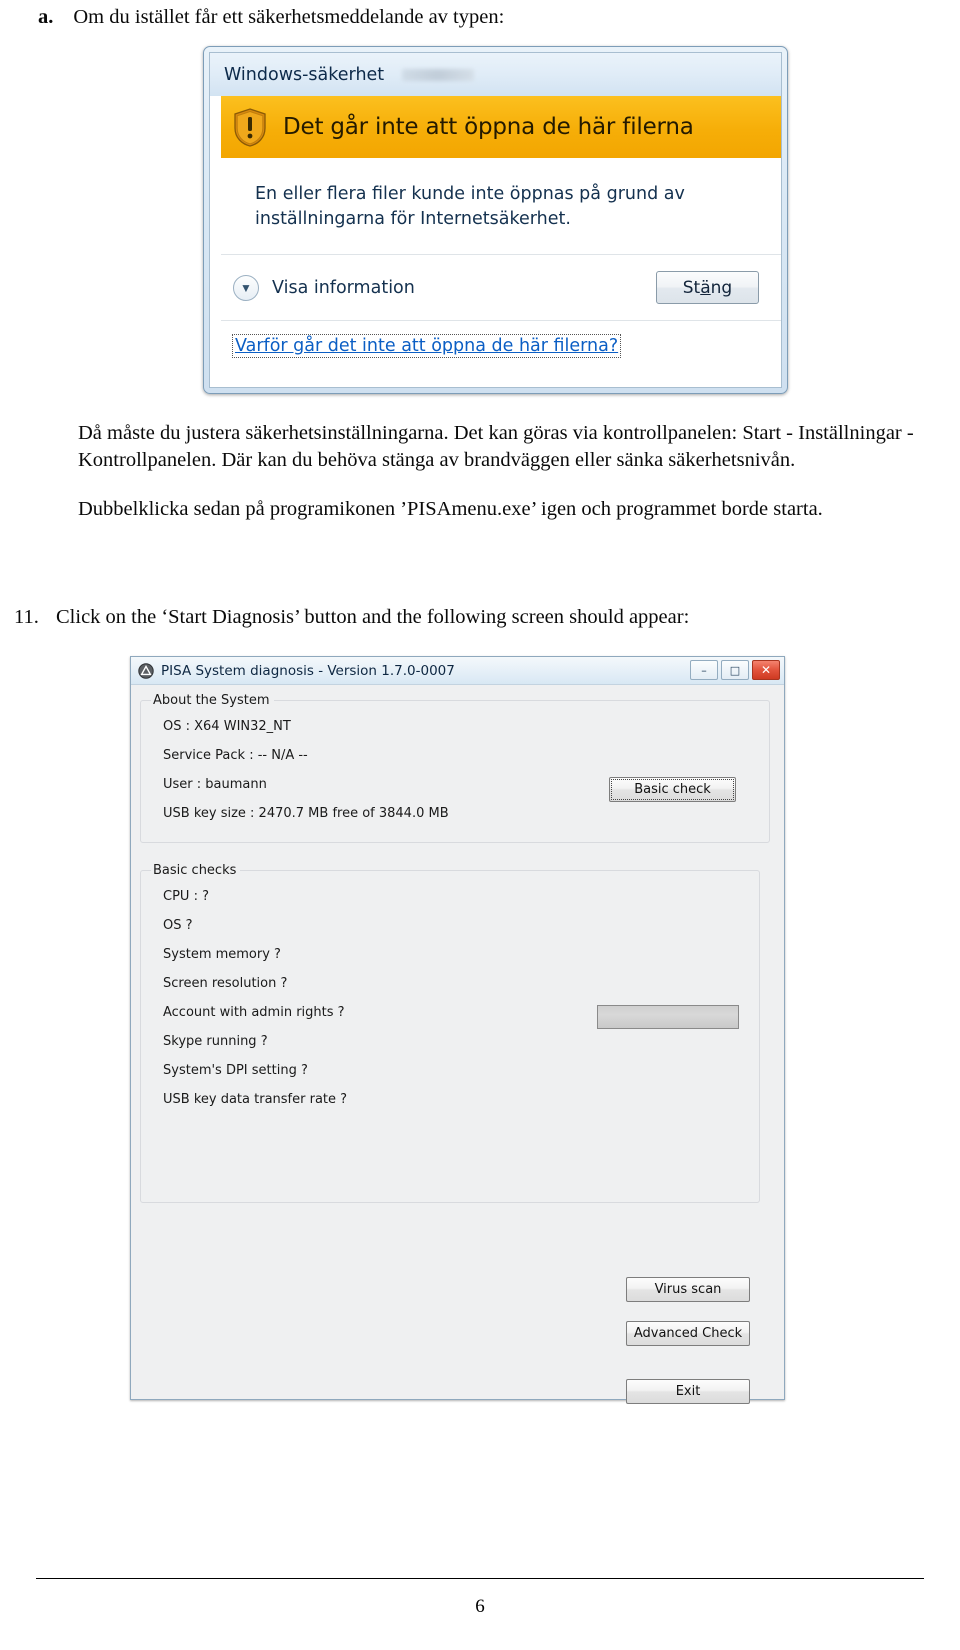 This screenshot has width=960, height=1650. Describe the element at coordinates (250, 127) in the screenshot. I see `warning-shield-icon` at that location.